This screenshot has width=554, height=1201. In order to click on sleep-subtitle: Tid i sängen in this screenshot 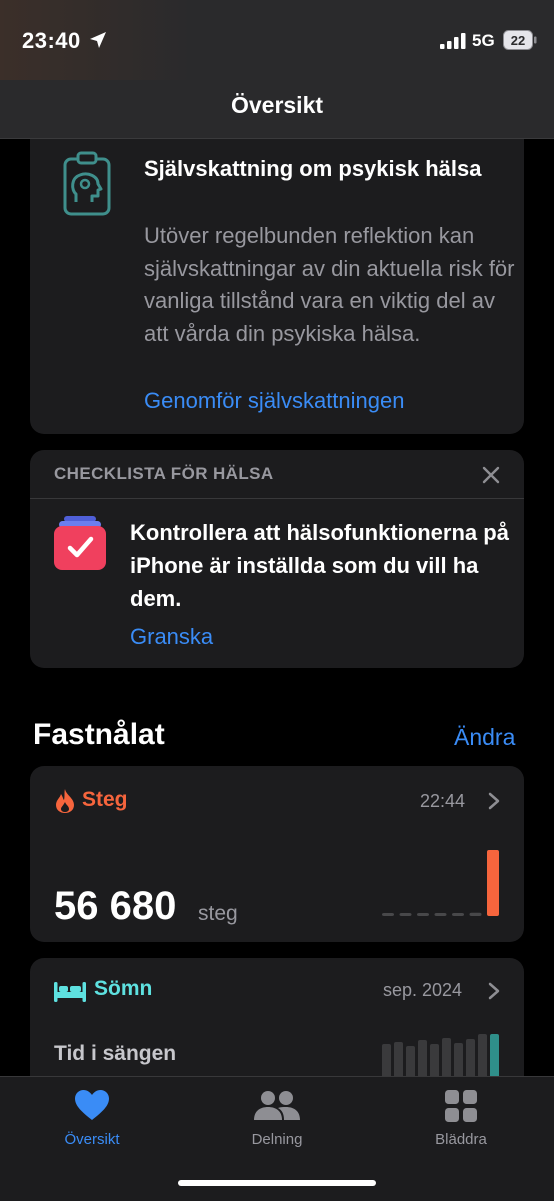, I will do `click(115, 1053)`.